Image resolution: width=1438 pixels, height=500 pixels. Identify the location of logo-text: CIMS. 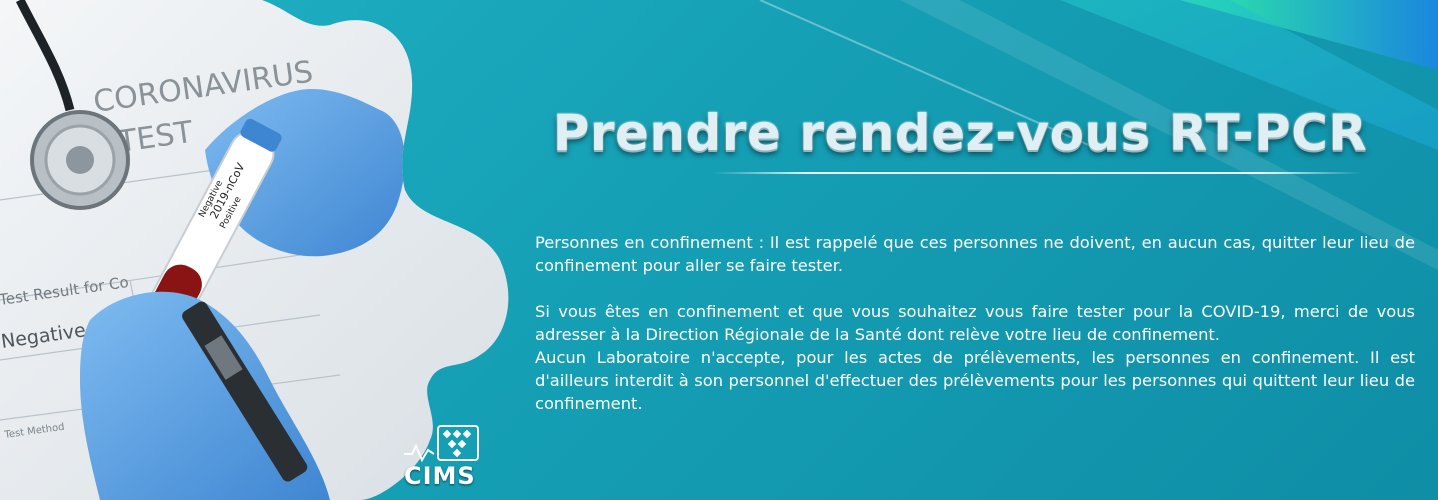
(440, 476).